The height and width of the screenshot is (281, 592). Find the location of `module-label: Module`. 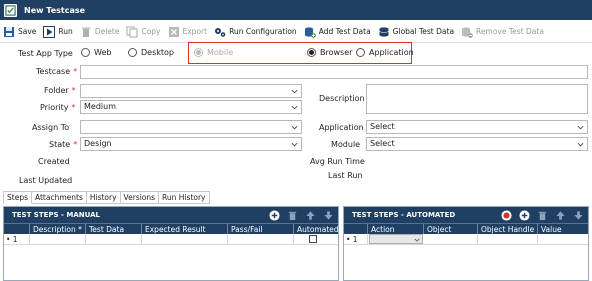

module-label: Module is located at coordinates (346, 144).